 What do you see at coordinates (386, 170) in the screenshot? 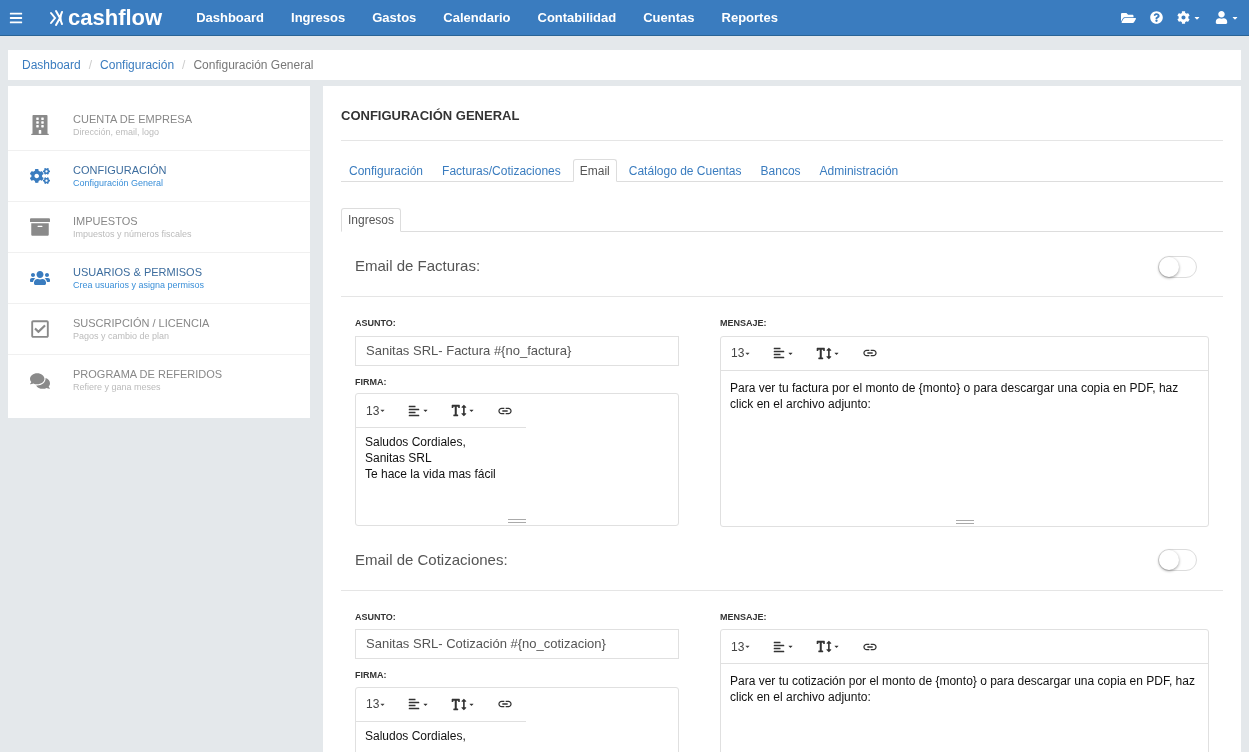
I see `tab: Configuración` at bounding box center [386, 170].